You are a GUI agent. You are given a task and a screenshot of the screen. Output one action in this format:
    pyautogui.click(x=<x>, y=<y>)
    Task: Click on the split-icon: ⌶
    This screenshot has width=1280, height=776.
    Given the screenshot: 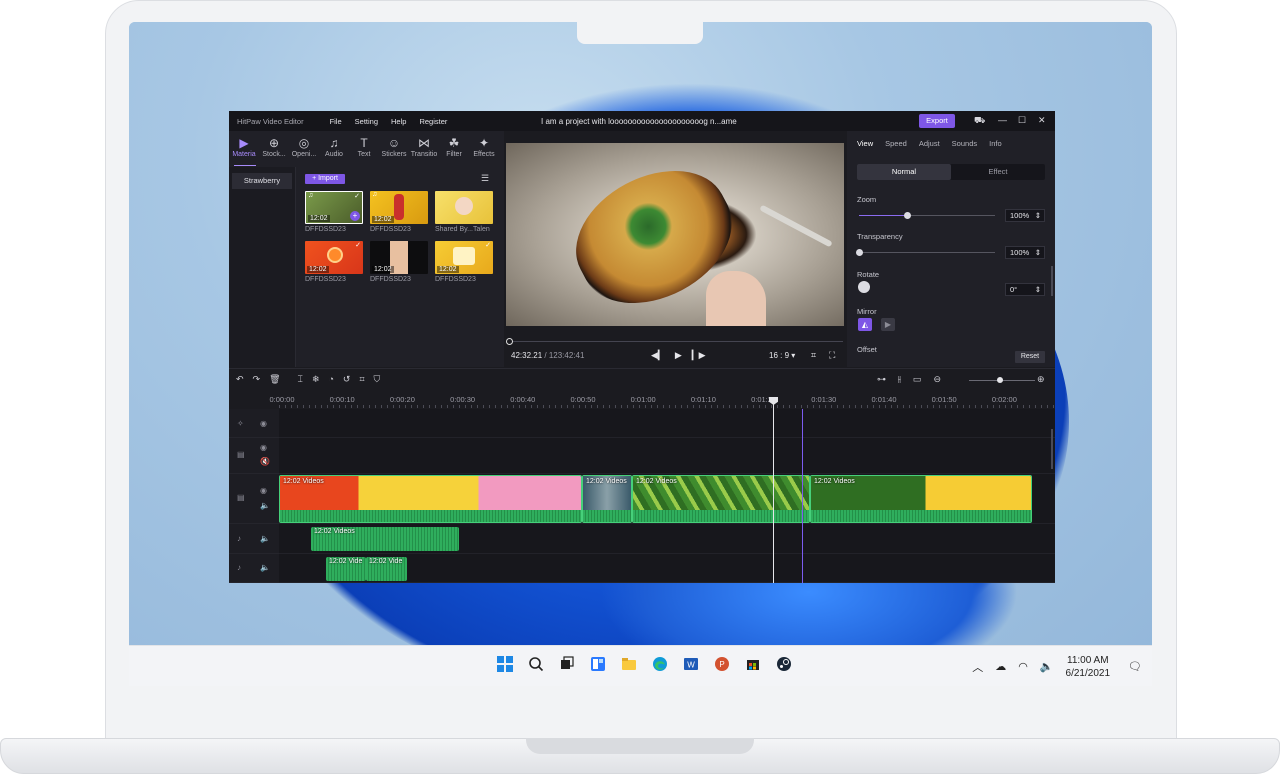 What is the action you would take?
    pyautogui.click(x=300, y=379)
    